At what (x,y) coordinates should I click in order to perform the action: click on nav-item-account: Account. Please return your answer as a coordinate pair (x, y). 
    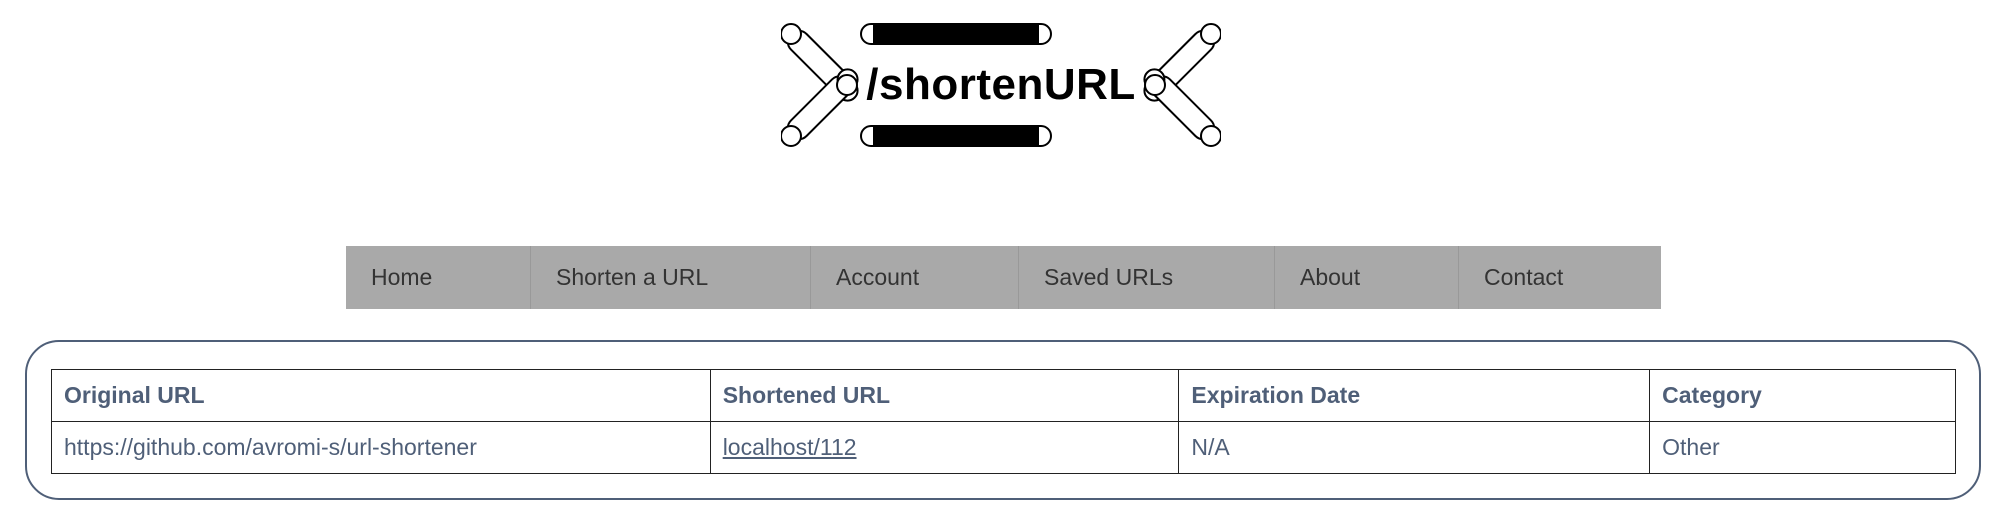
    Looking at the image, I should click on (915, 277).